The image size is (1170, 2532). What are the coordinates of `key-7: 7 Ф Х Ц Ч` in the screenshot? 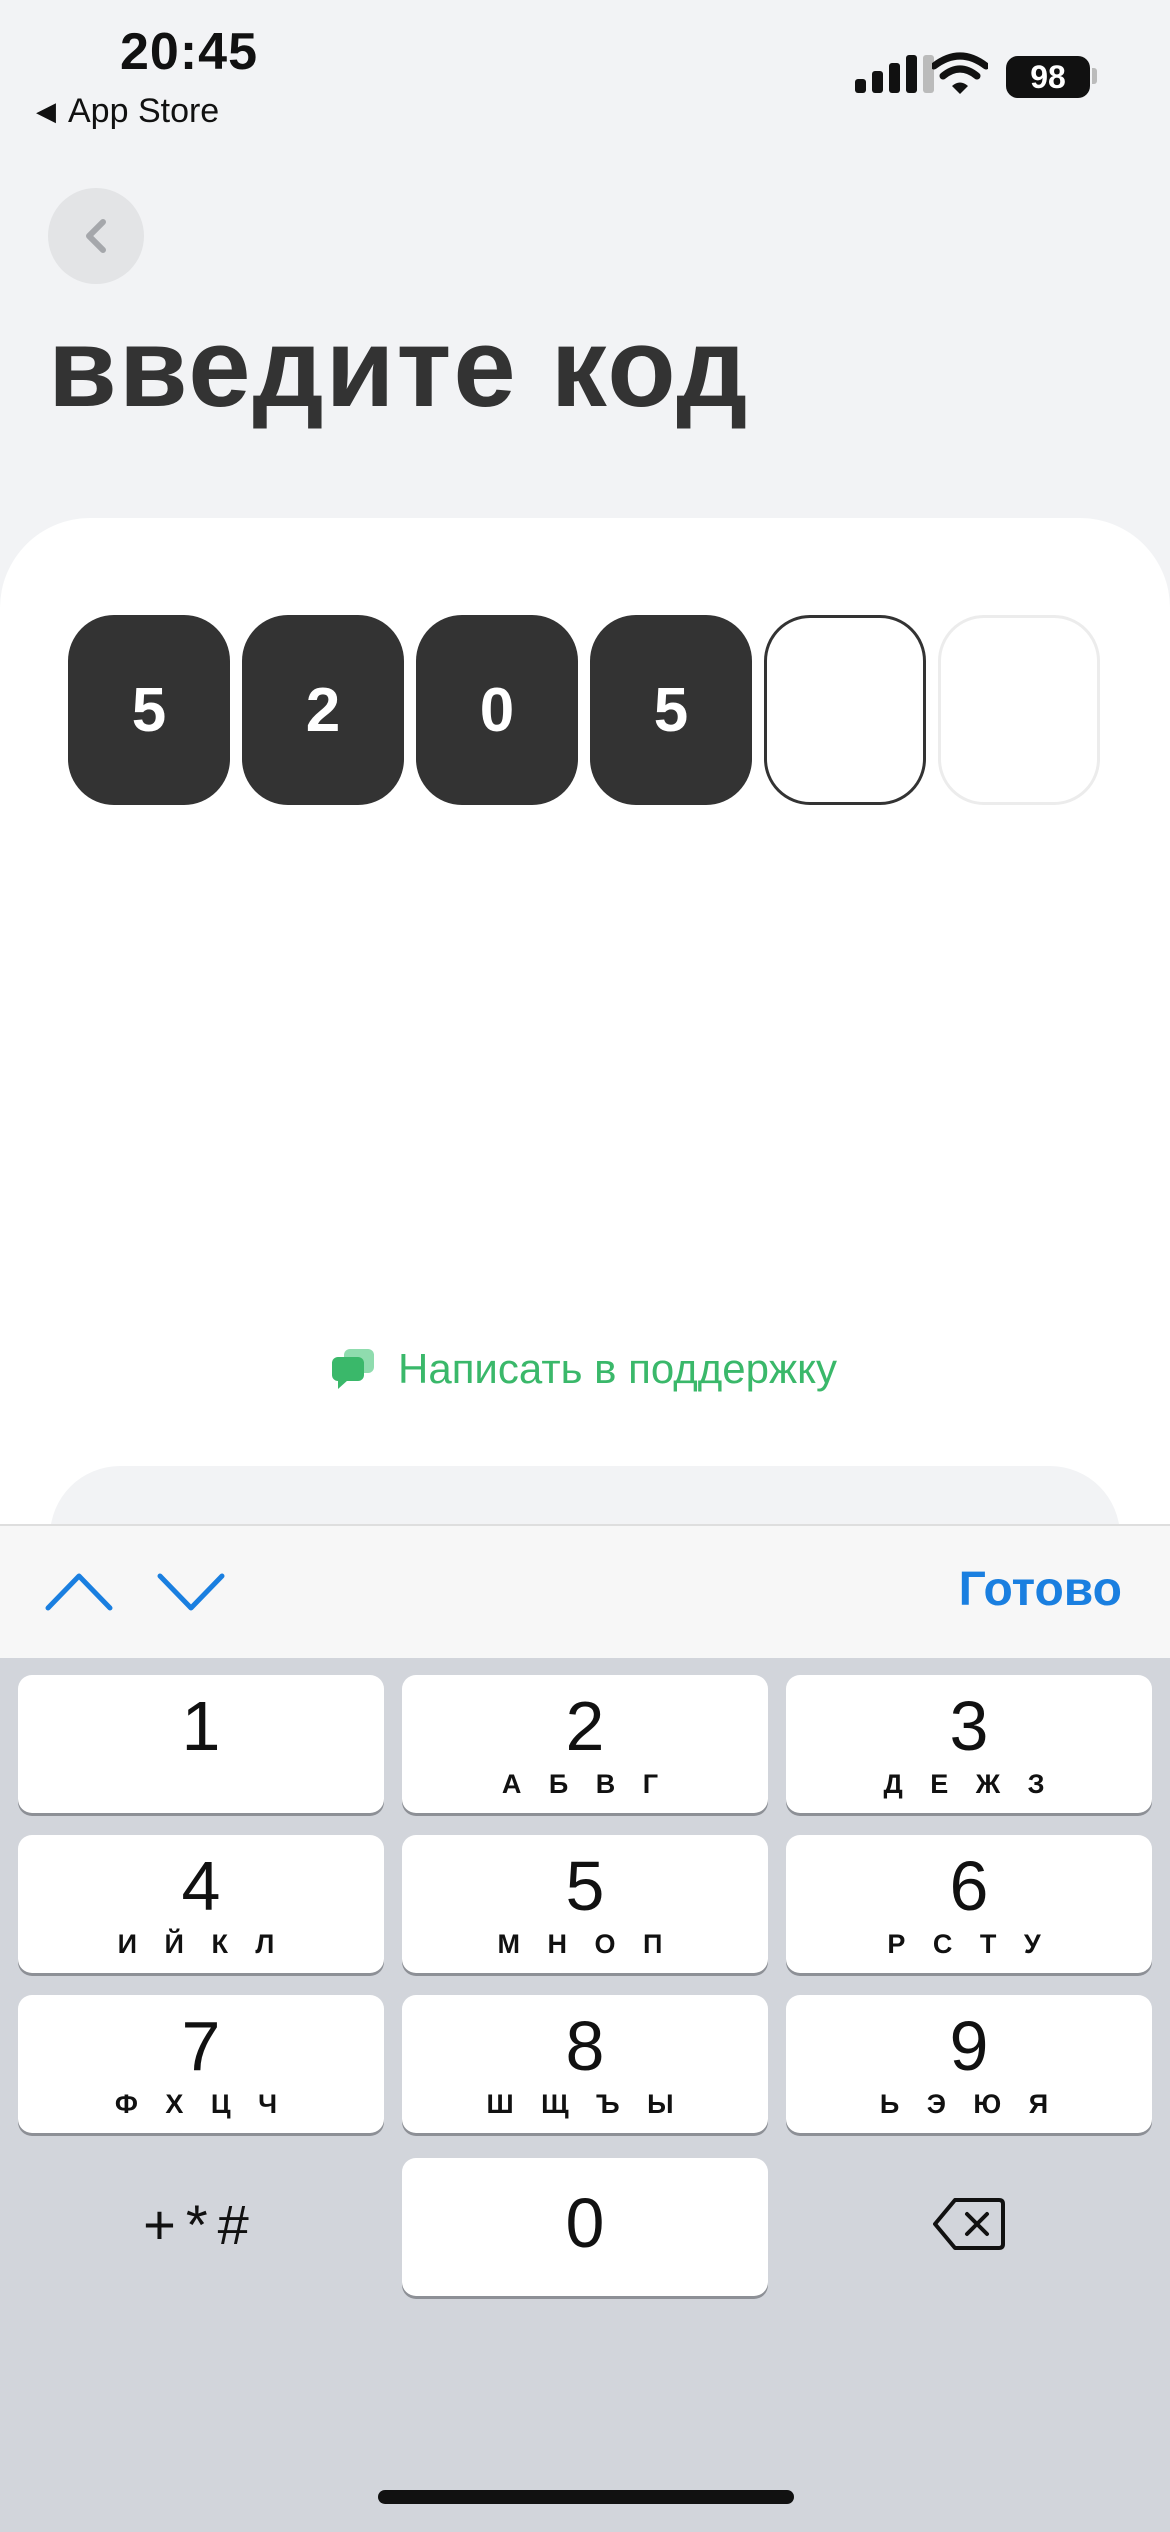 It's located at (201, 2064).